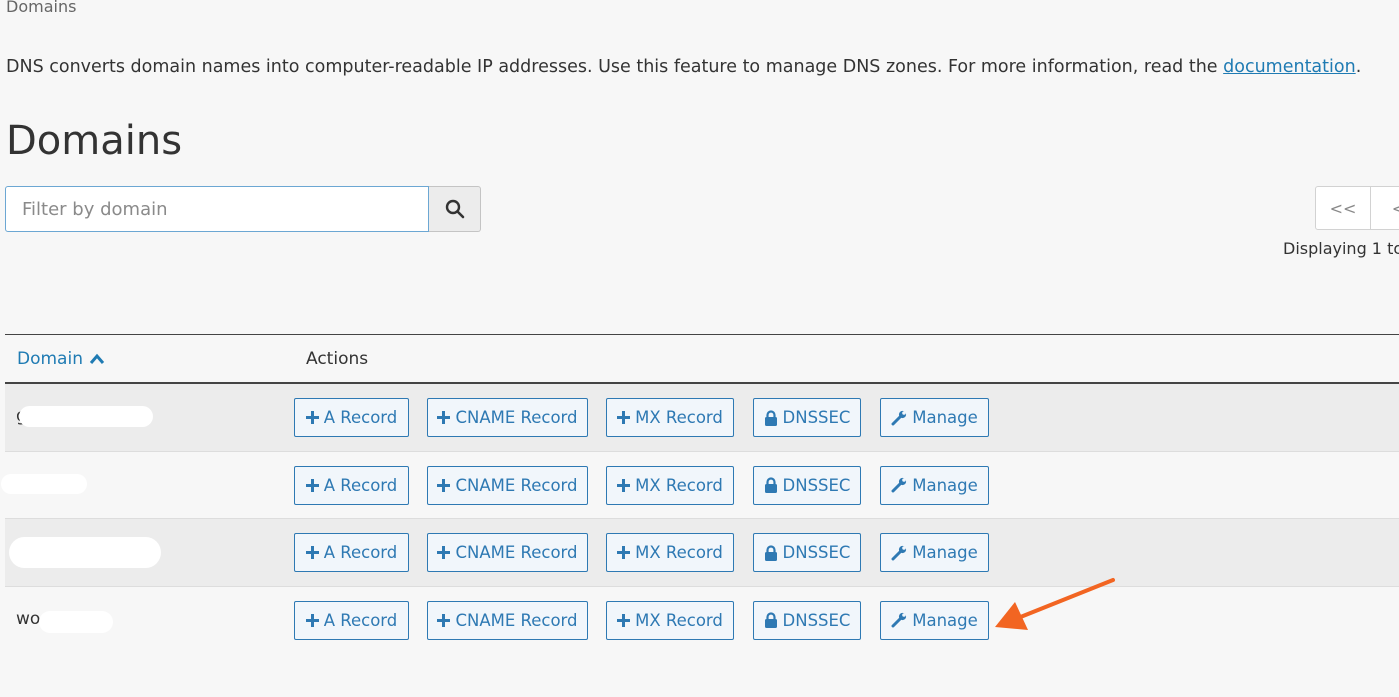 This screenshot has height=697, width=1399. I want to click on search-icon, so click(455, 209).